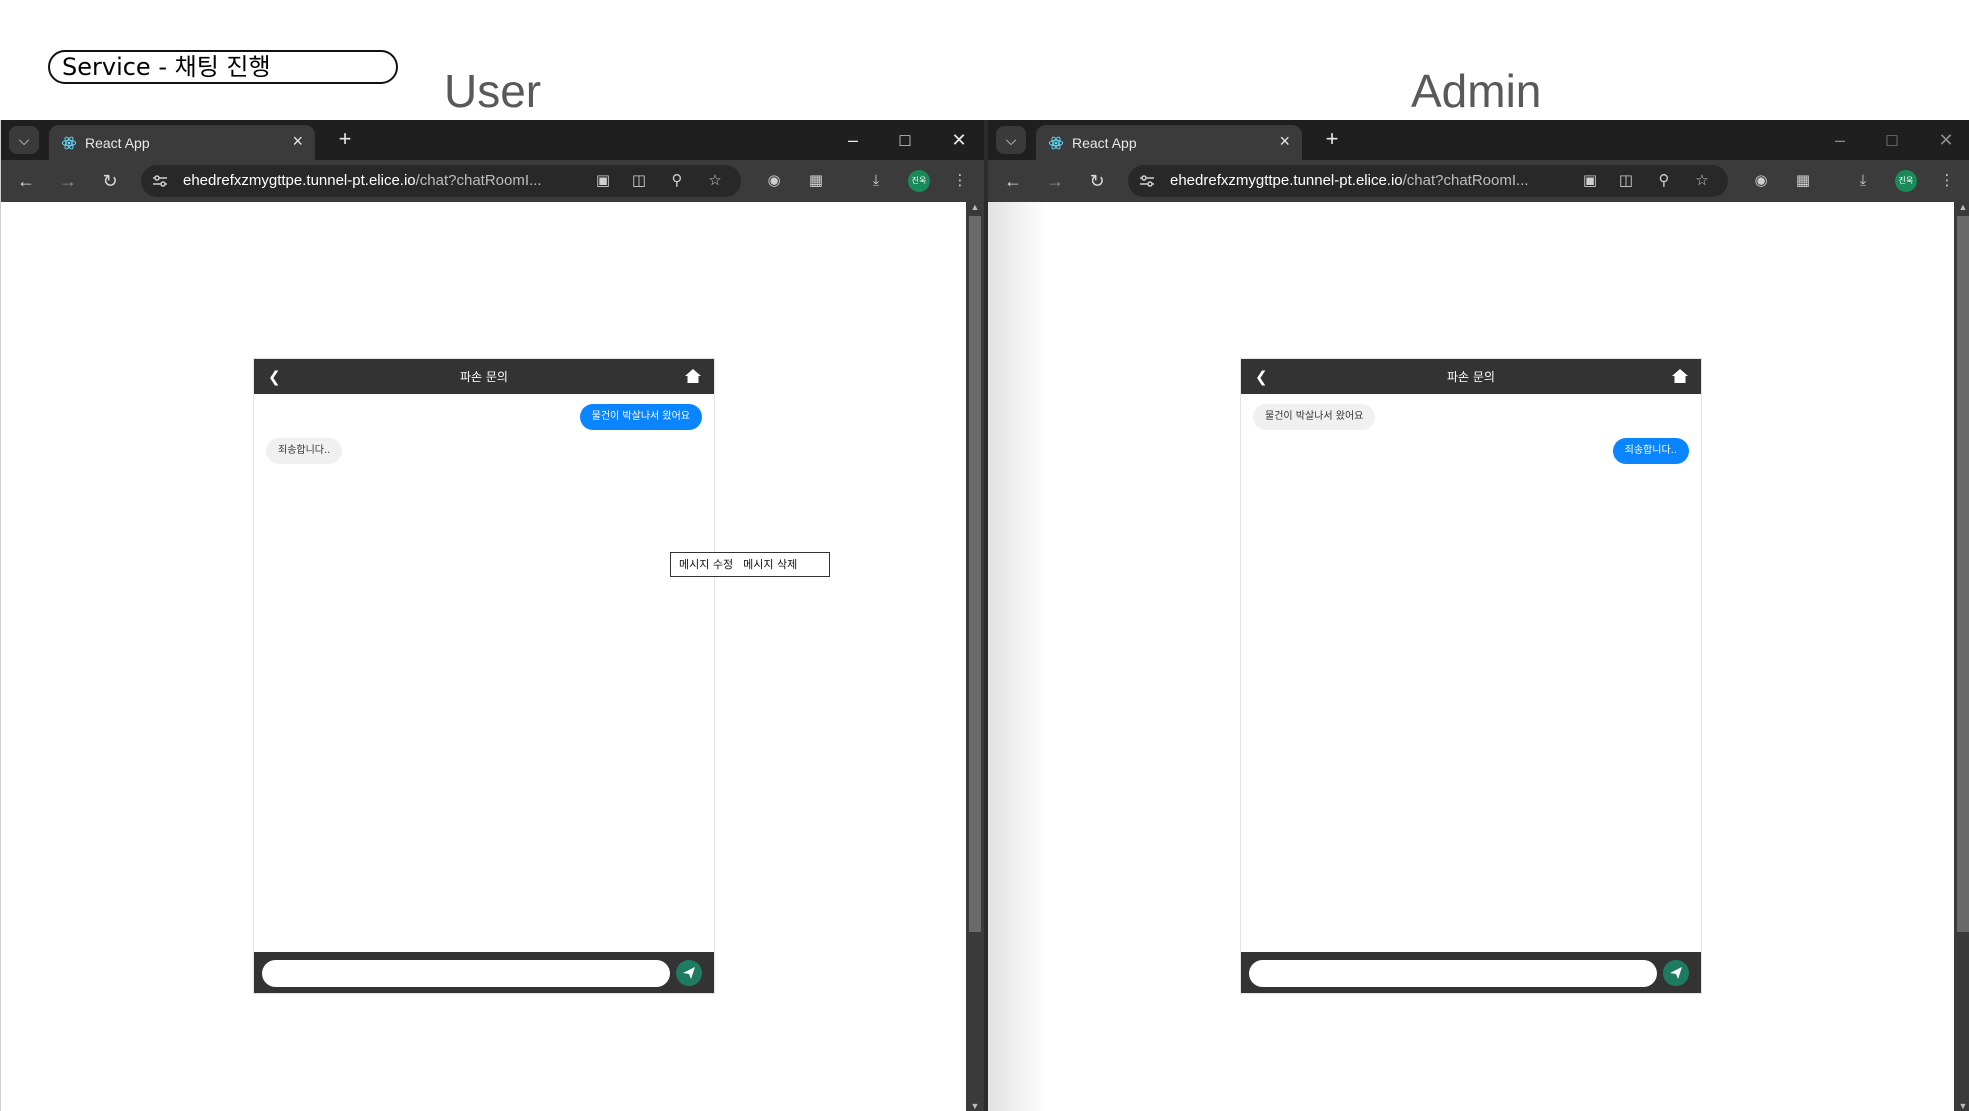 Image resolution: width=1969 pixels, height=1111 pixels. I want to click on message-context-menu: 메시지 수정 메시지 삭제, so click(750, 564).